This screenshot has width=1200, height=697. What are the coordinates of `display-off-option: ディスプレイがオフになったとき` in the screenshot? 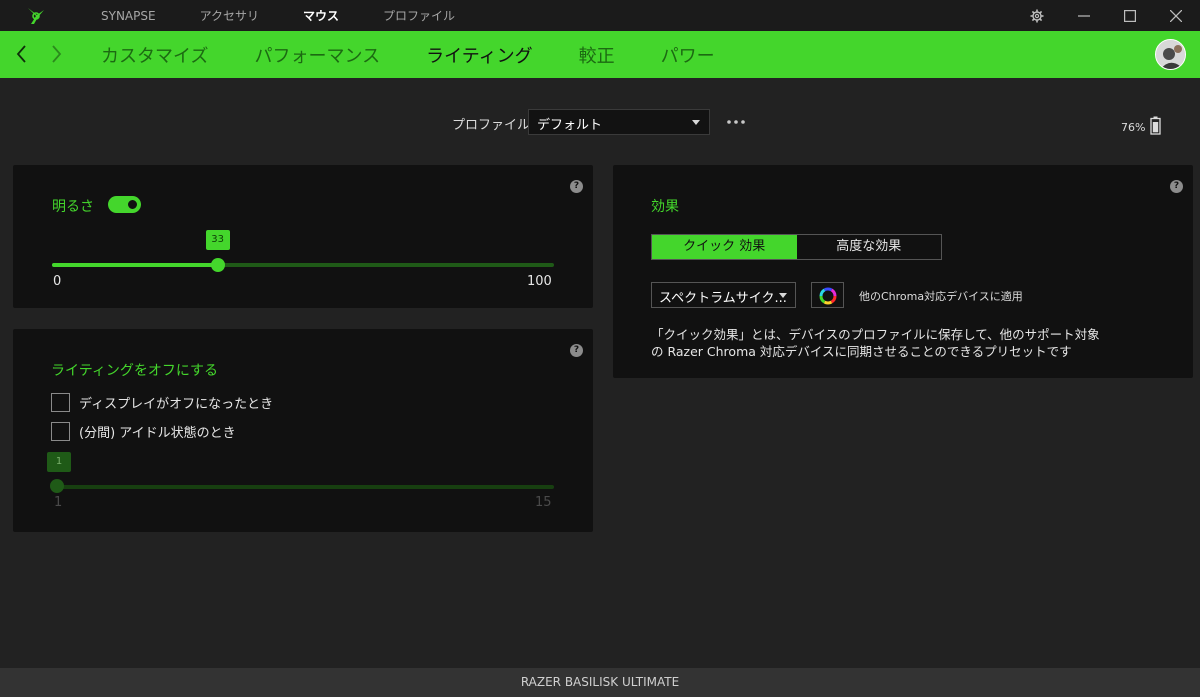 It's located at (162, 402).